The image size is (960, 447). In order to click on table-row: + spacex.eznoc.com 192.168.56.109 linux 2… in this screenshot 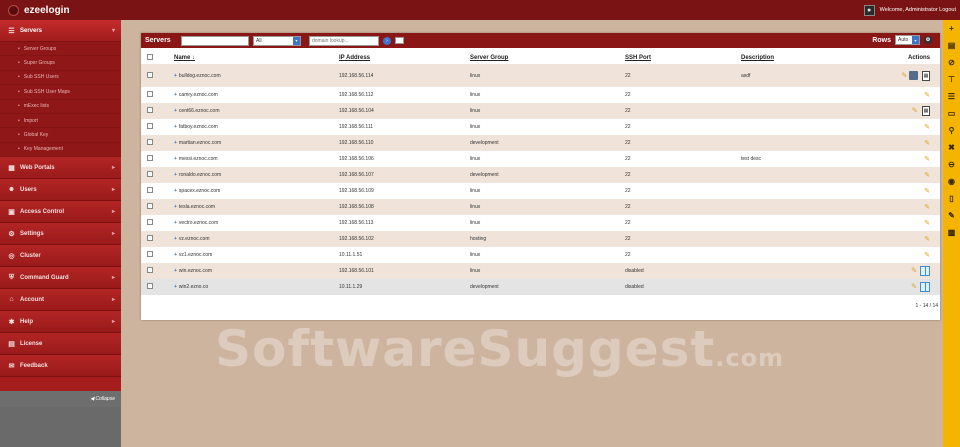, I will do `click(540, 191)`.